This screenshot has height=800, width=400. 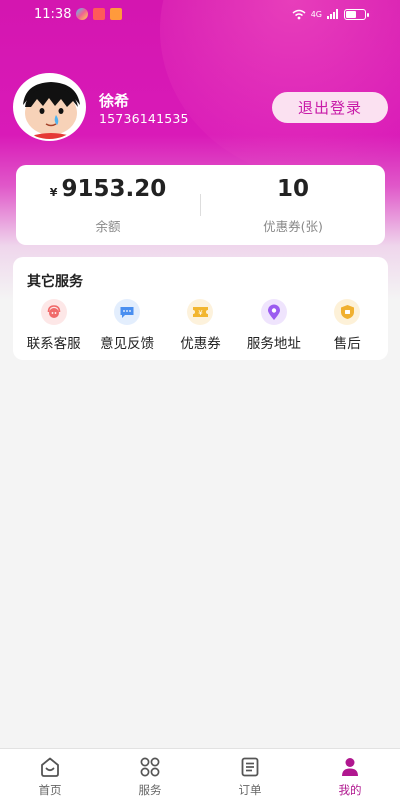 What do you see at coordinates (200, 344) in the screenshot?
I see `service-label: 优惠券` at bounding box center [200, 344].